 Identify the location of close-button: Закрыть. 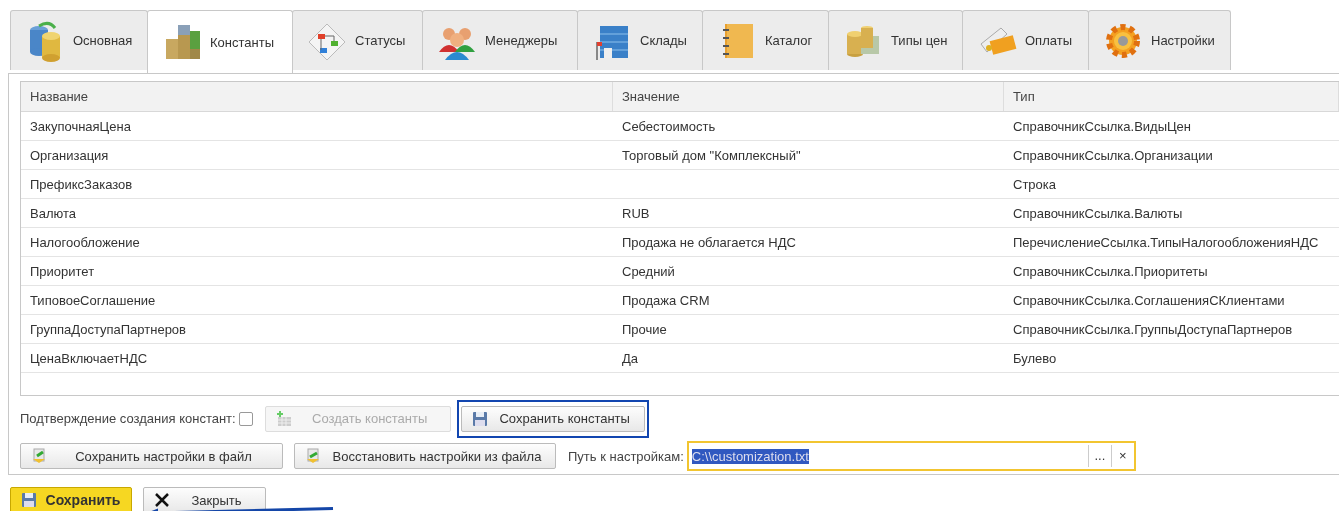
(204, 499).